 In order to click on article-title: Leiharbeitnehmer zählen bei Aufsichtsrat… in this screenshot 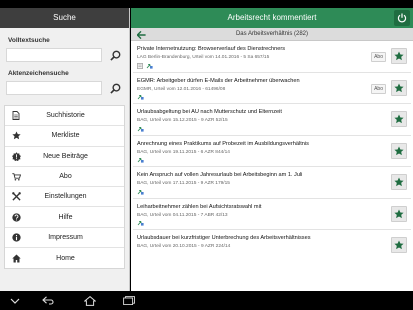, I will do `click(199, 206)`.